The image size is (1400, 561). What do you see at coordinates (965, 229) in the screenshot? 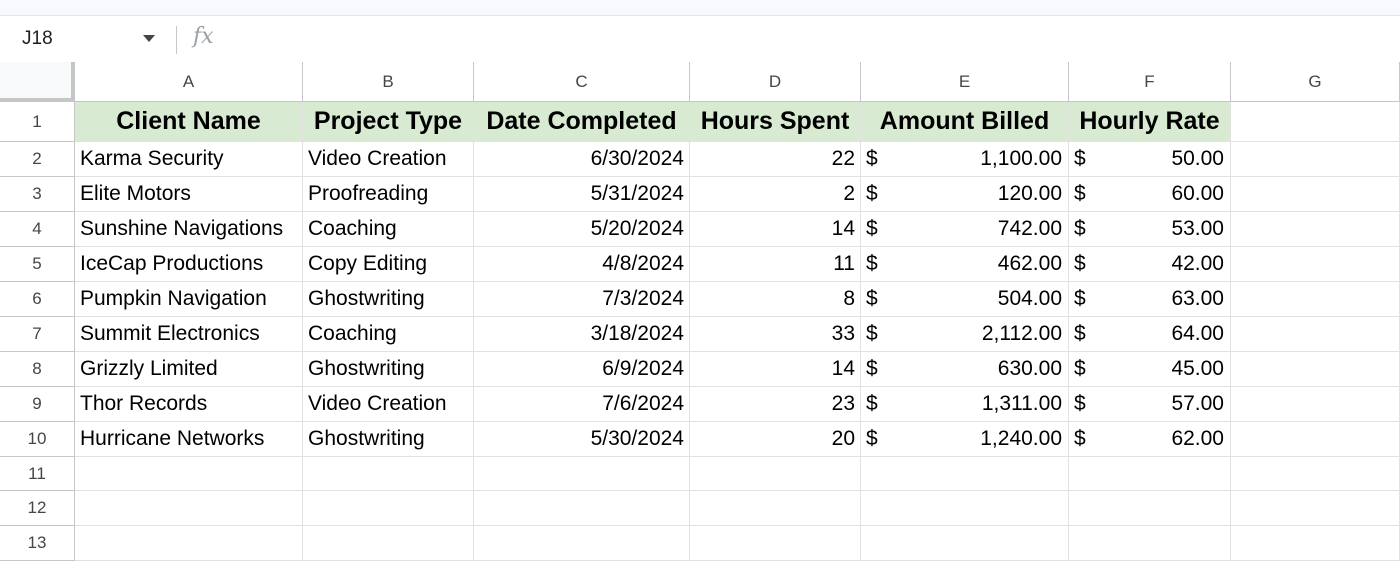
I see `cell-e4: $742.00` at bounding box center [965, 229].